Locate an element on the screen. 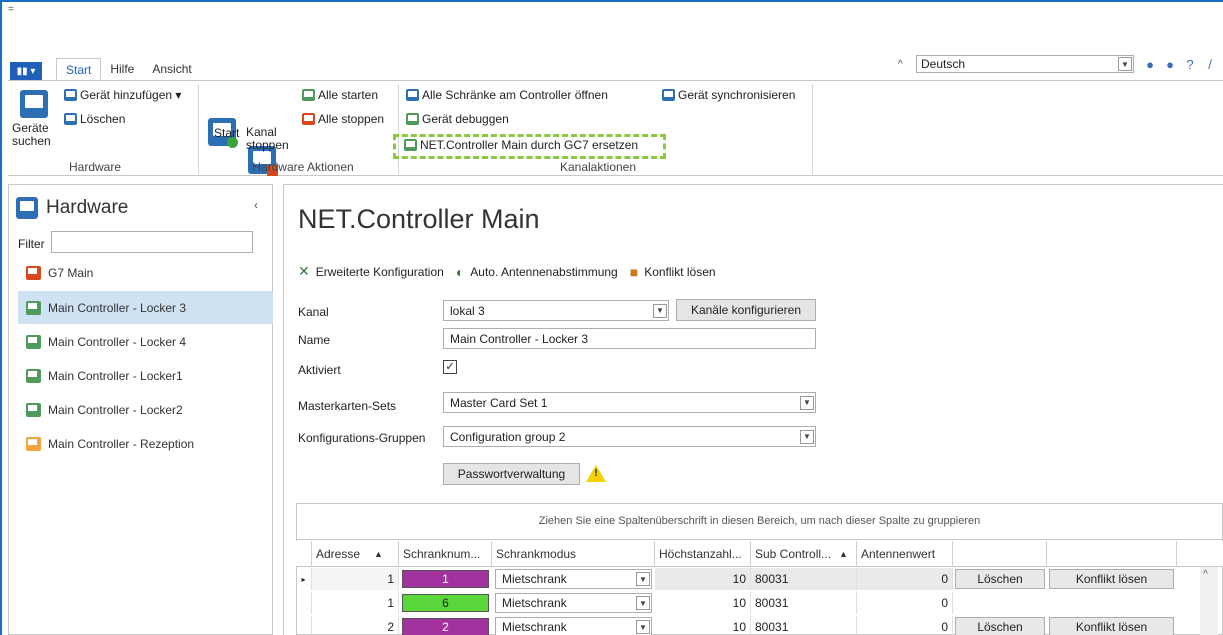 Image resolution: width=1223 pixels, height=635 pixels. column-header-locker-mode: Schrankmodus is located at coordinates (573, 554).